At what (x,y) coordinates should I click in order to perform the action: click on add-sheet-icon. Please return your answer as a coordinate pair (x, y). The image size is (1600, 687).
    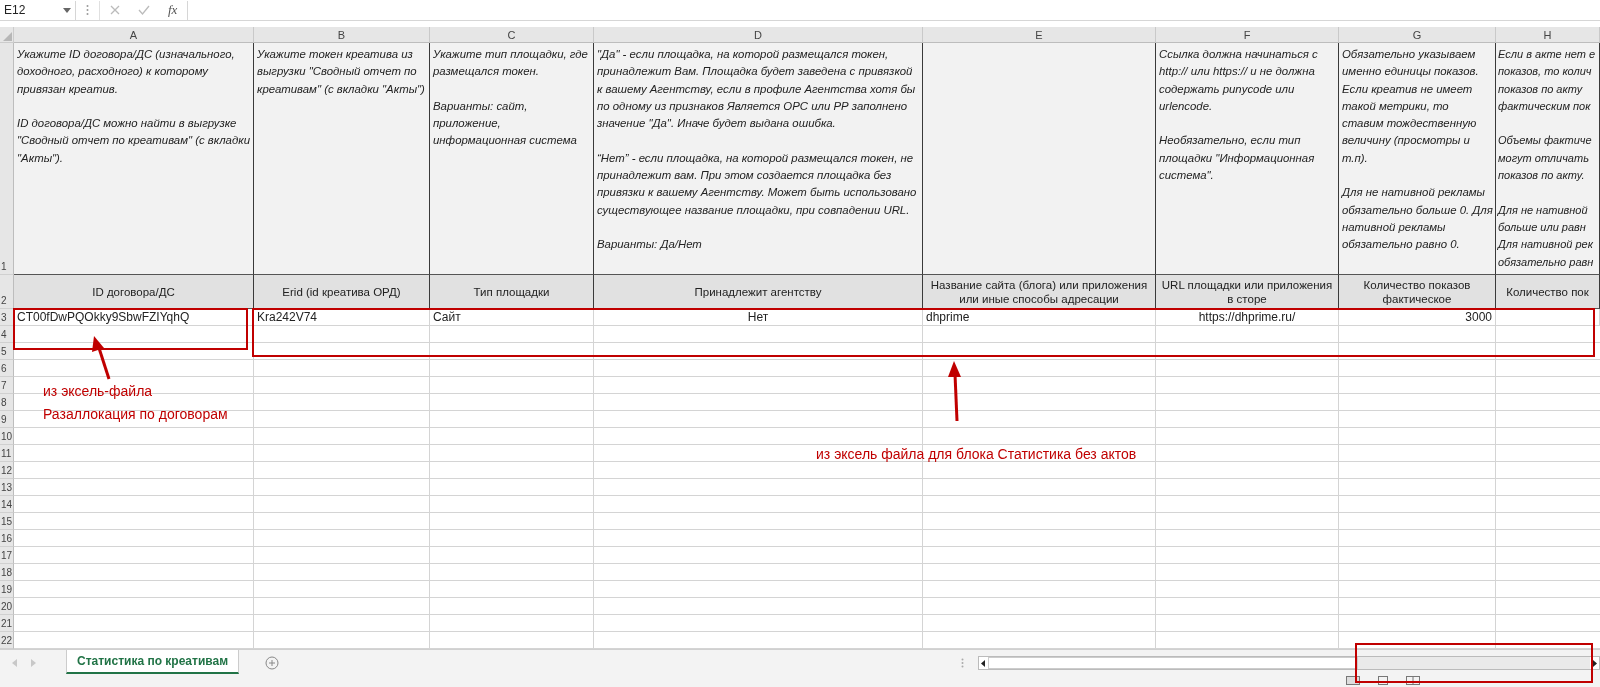
    Looking at the image, I should click on (272, 663).